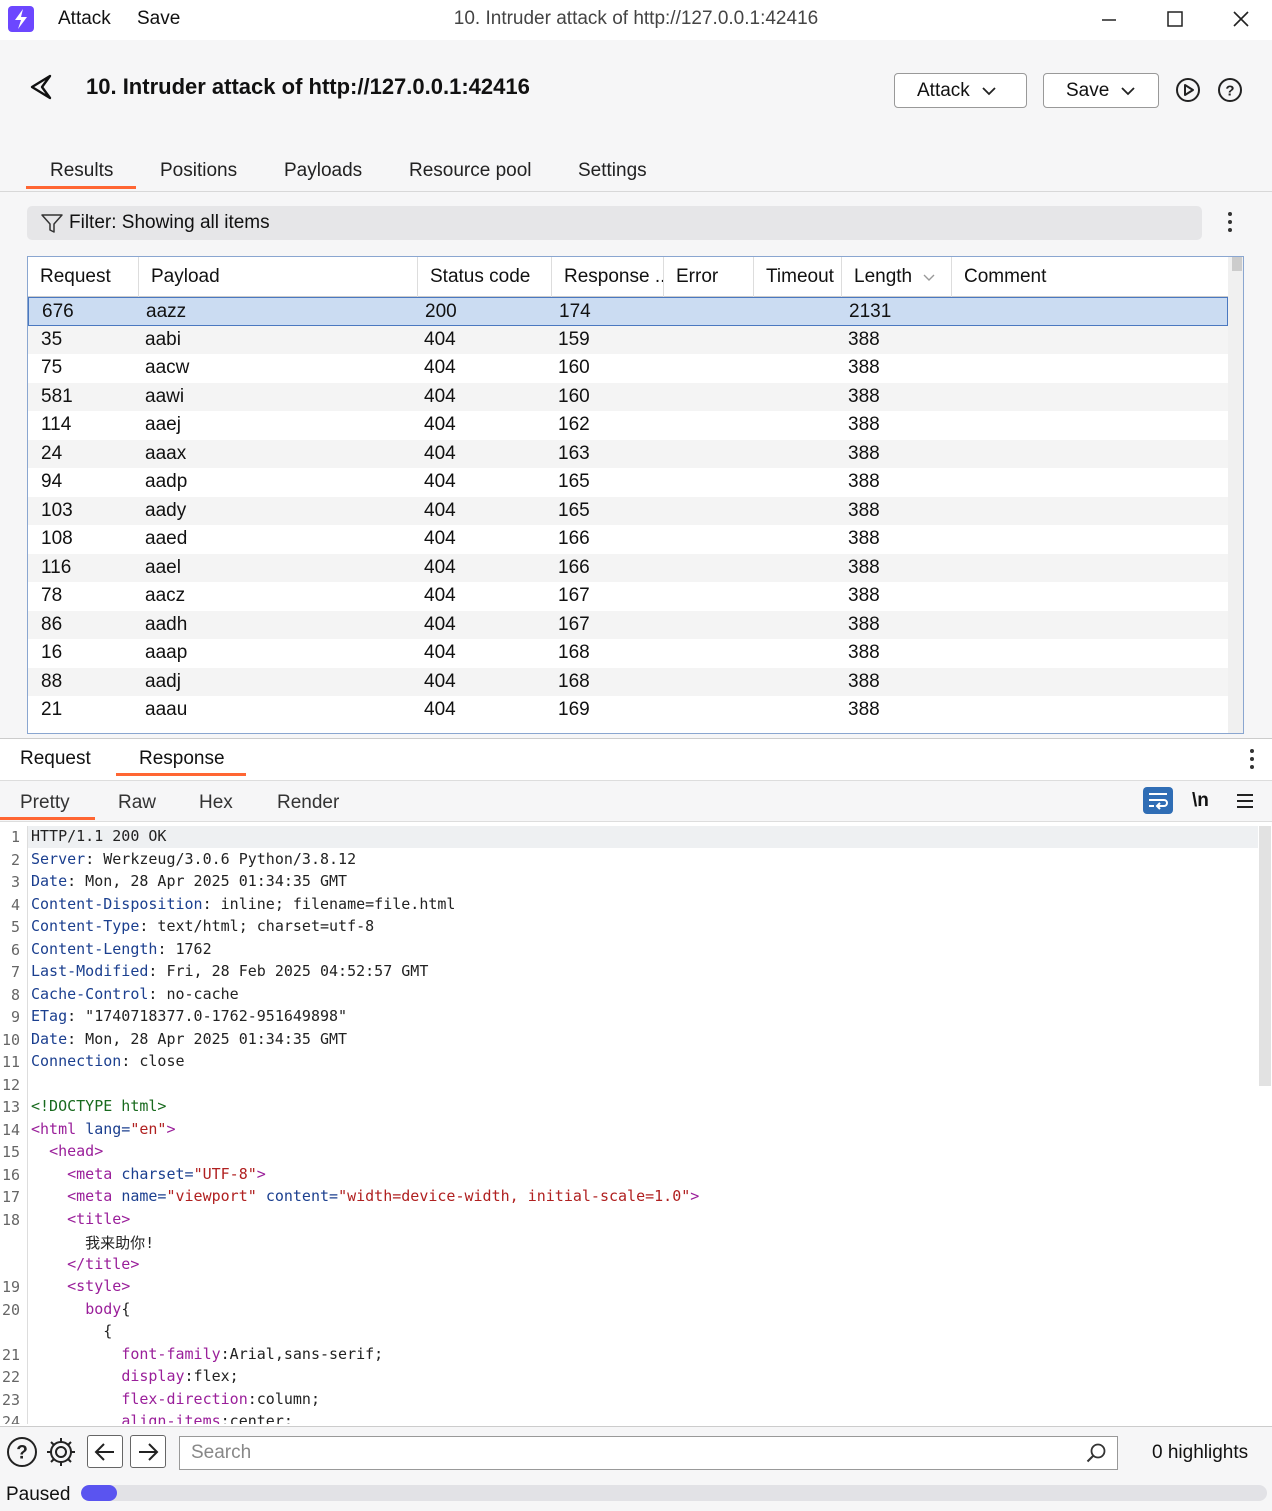 This screenshot has height=1511, width=1272. Describe the element at coordinates (99, 836) in the screenshot. I see `code-line: HTTP/1.1 200 OK` at that location.